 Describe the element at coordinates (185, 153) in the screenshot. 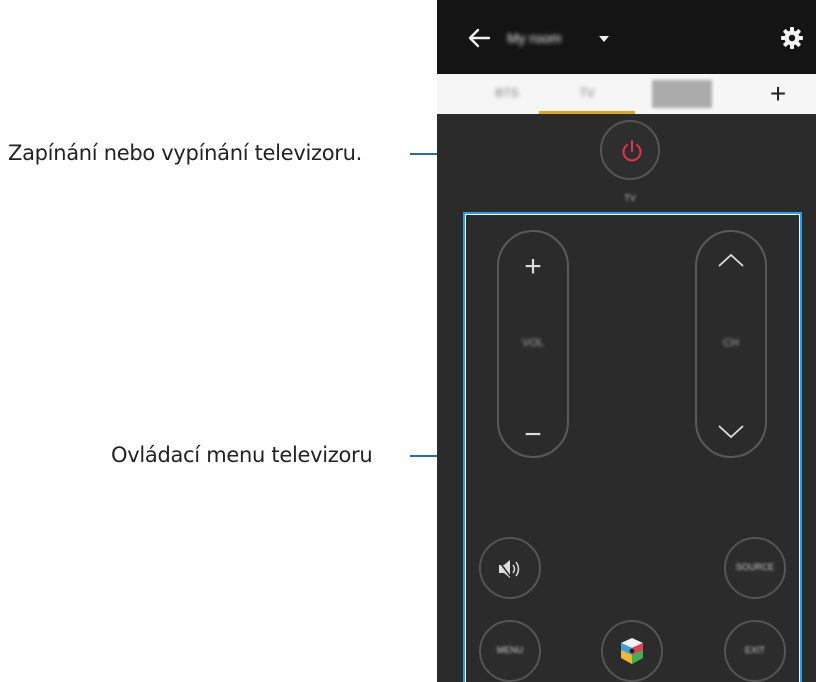

I see `callout-power: Zapínání nebo vypínání televizoru.` at that location.